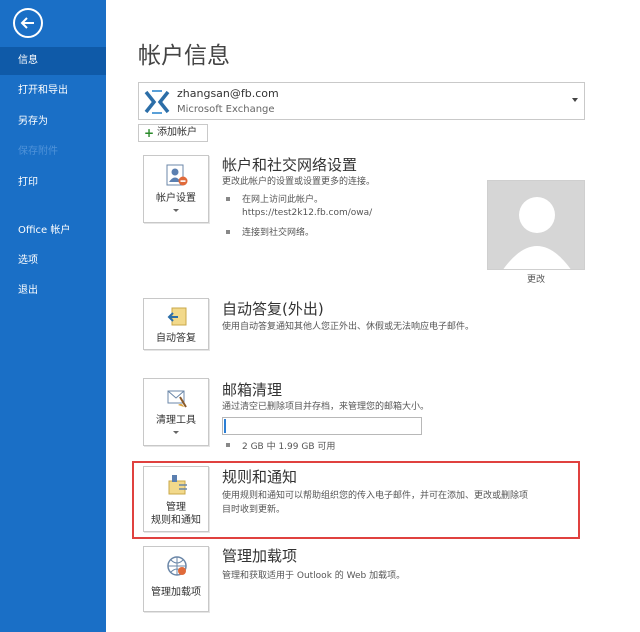 Image resolution: width=640 pixels, height=632 pixels. I want to click on exchange-icon, so click(157, 102).